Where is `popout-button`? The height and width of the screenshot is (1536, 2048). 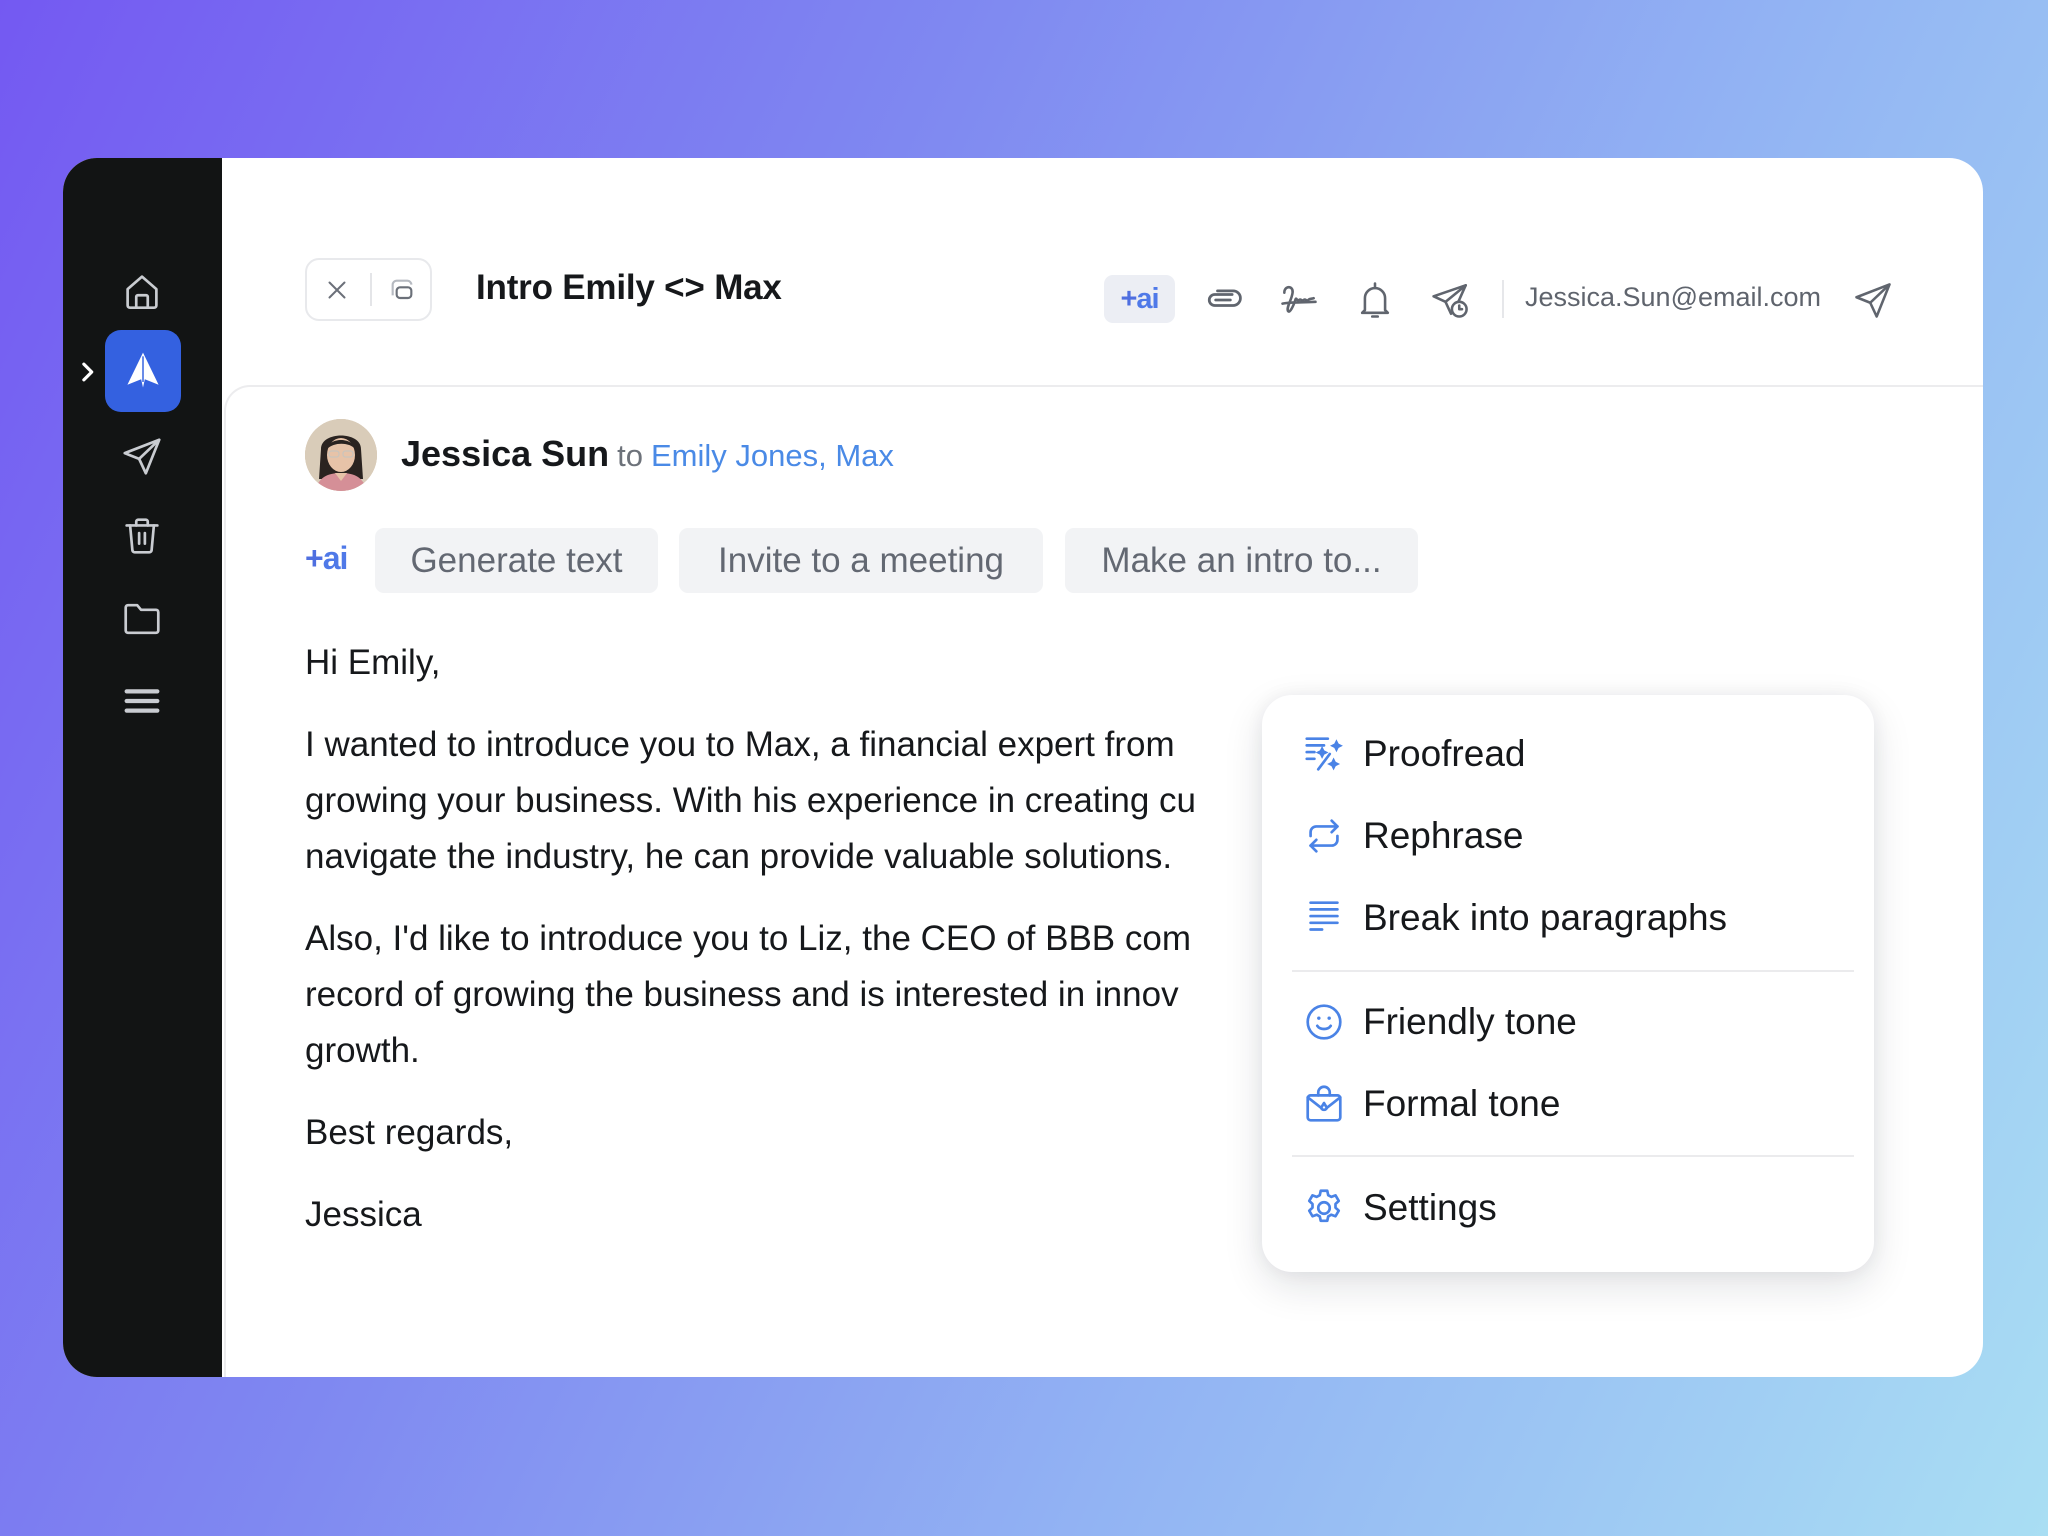
popout-button is located at coordinates (402, 289).